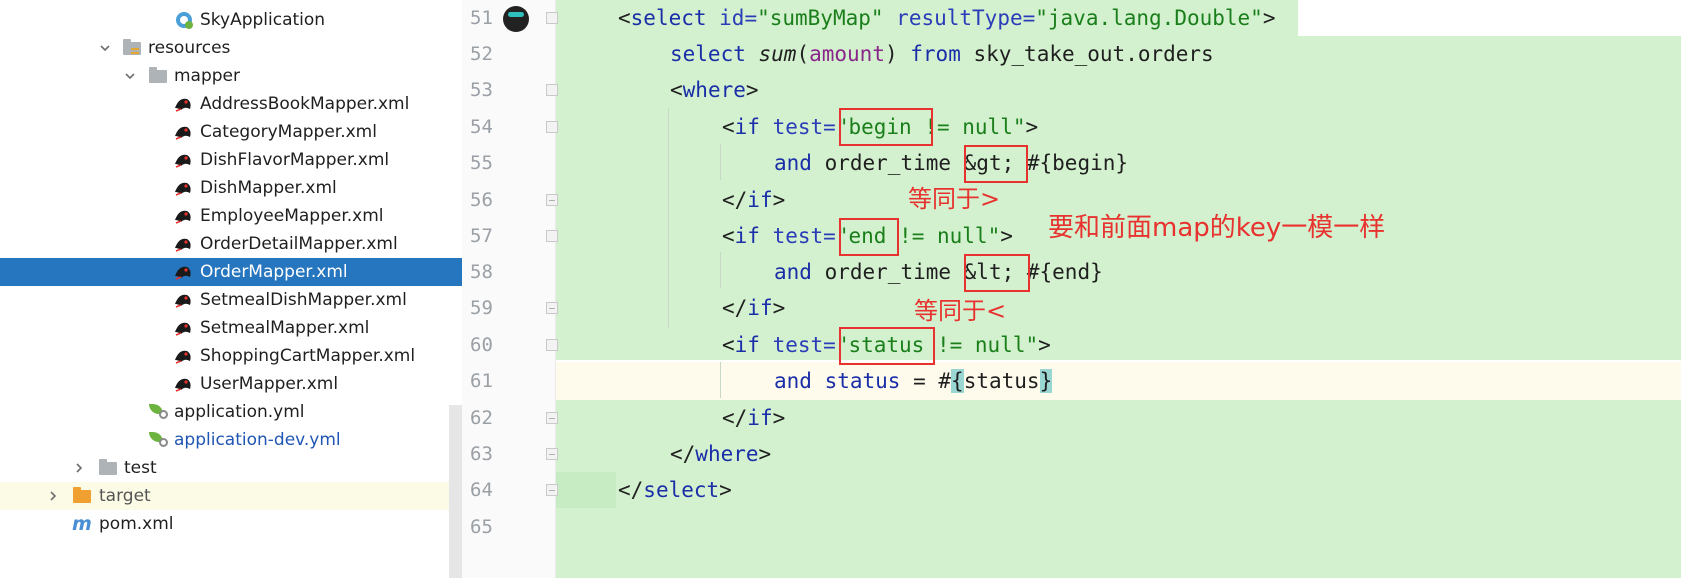  I want to click on tree-item-label: OrderMapper.xml, so click(274, 272).